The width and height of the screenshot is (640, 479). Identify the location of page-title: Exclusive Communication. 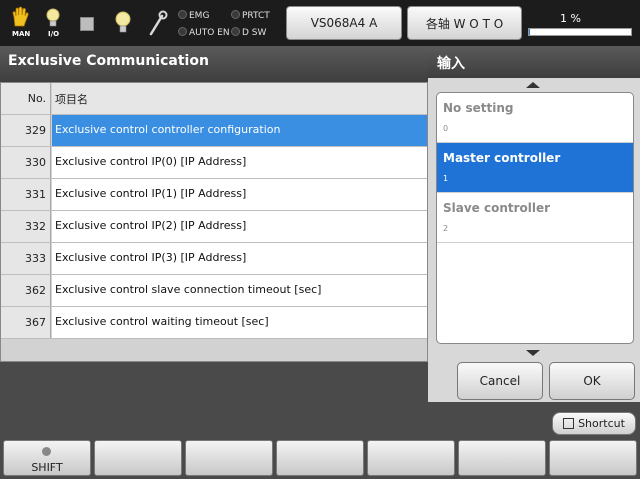
(214, 64).